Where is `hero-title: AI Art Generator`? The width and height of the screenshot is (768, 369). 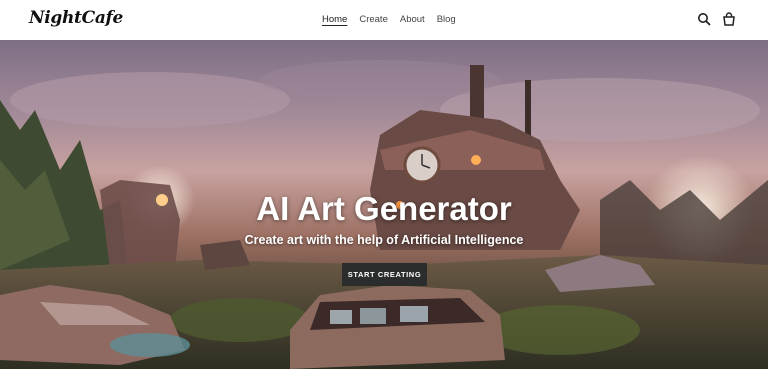
hero-title: AI Art Generator is located at coordinates (384, 208).